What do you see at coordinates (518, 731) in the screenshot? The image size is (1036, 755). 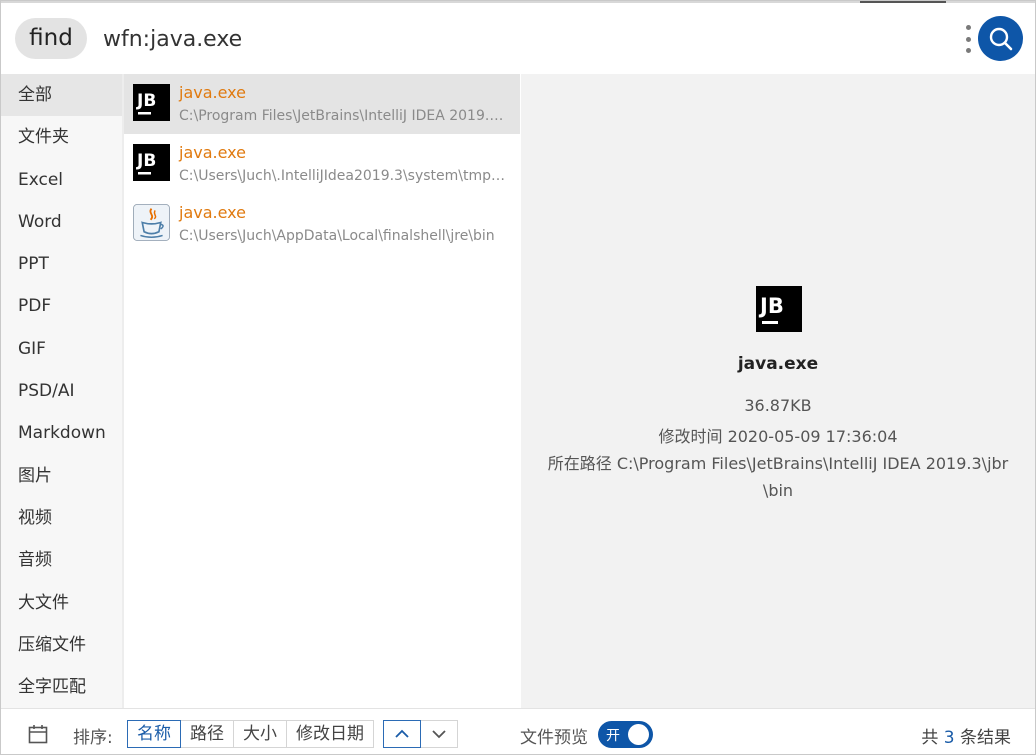 I see `status-bar: 排序: 名称 路径 大小 修改日期 文件预览 开 共 3 条结果` at bounding box center [518, 731].